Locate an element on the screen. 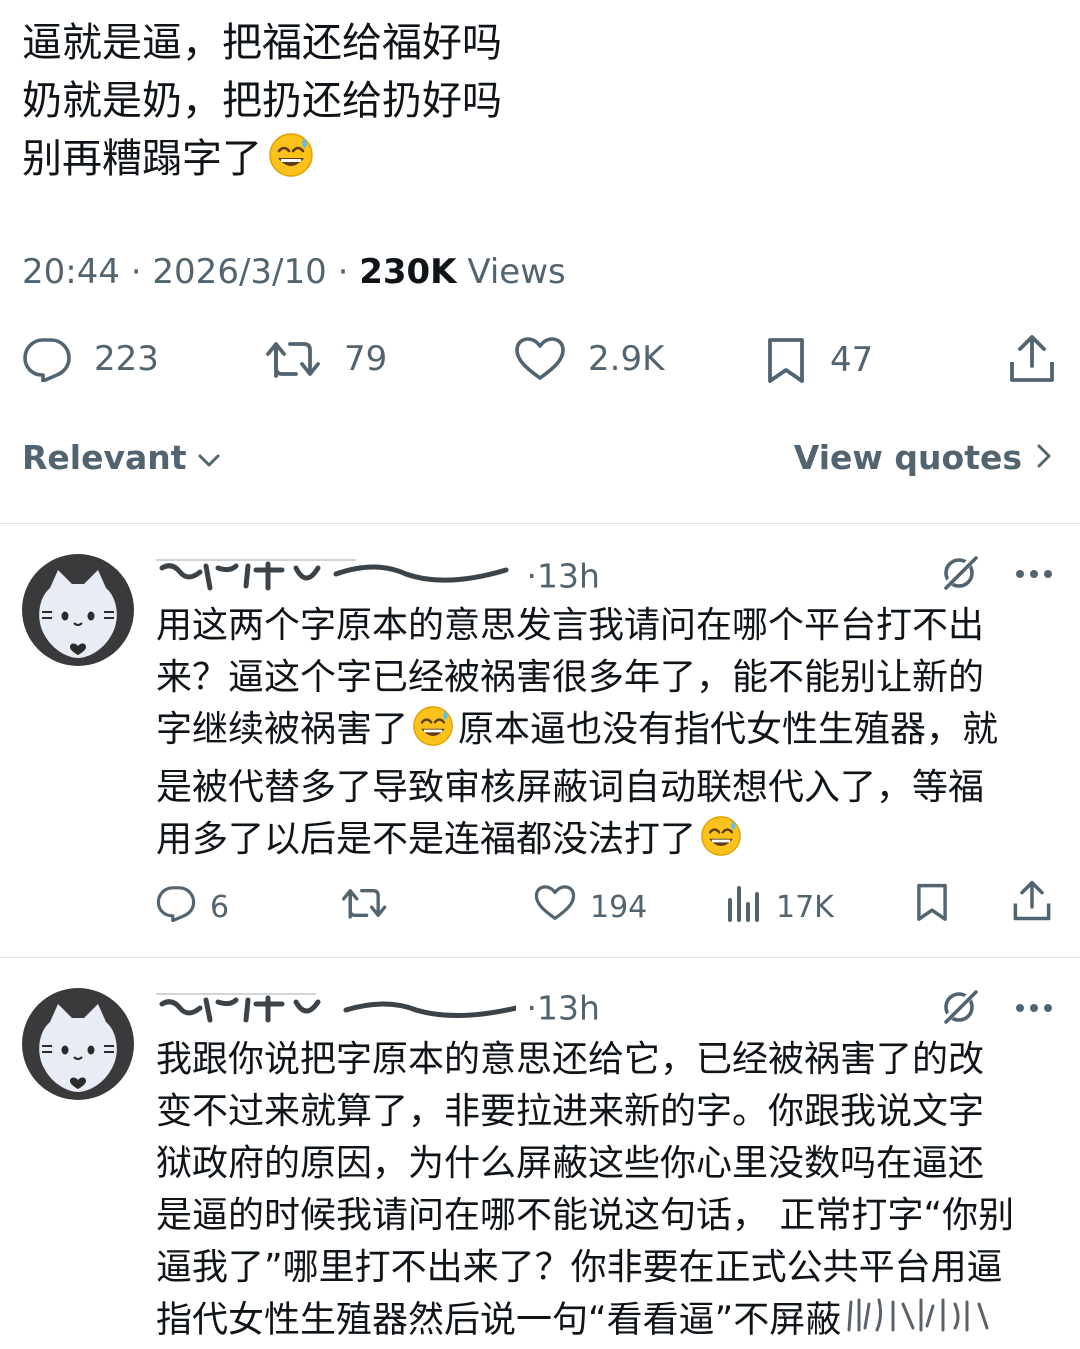 The height and width of the screenshot is (1349, 1080). reply-line: 变不过来就算了，非要拉进来新的字。你跟我说文字 is located at coordinates (570, 1111).